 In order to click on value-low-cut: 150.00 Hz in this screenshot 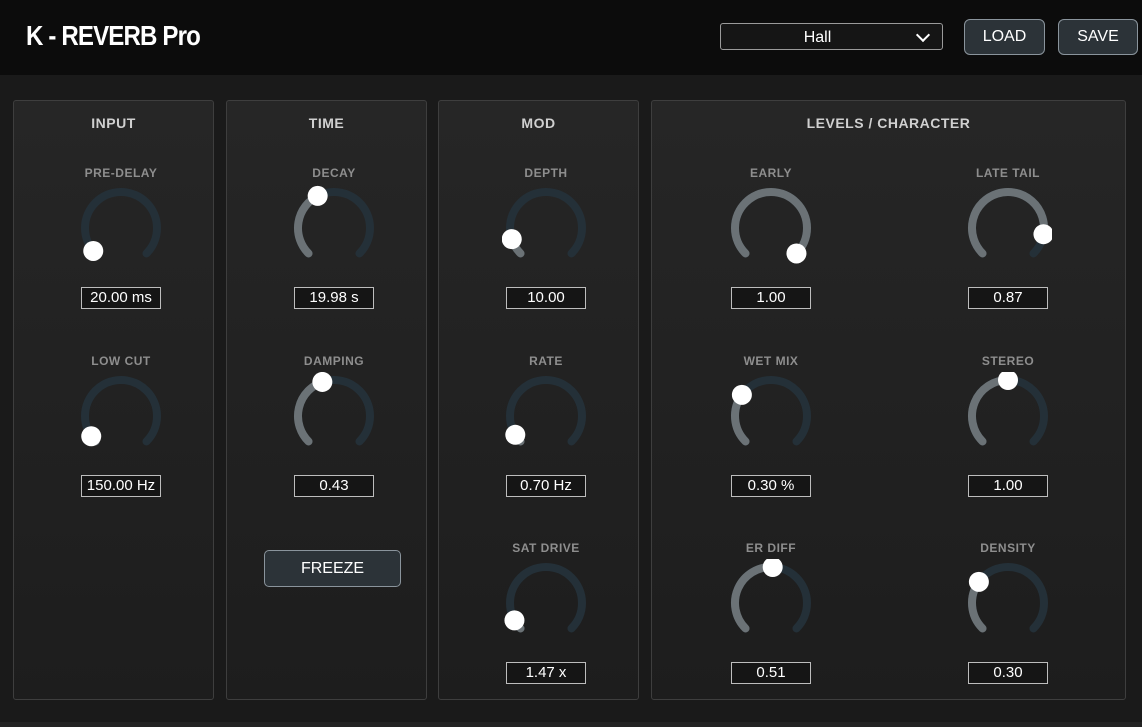, I will do `click(121, 486)`.